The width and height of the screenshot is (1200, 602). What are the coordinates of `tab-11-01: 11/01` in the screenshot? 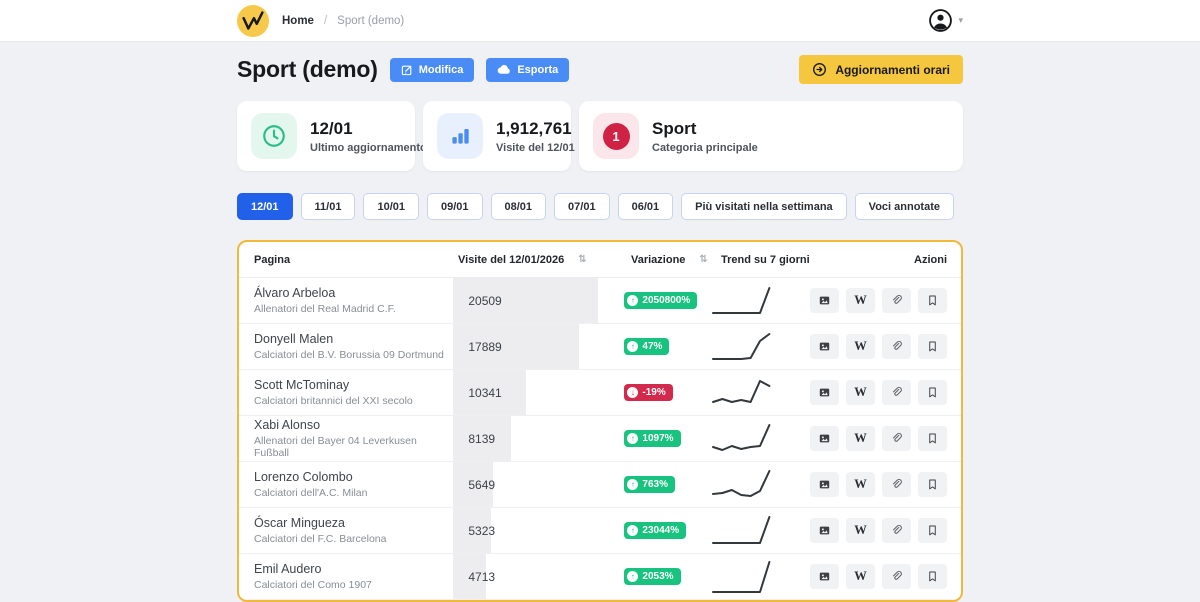 It's located at (328, 206).